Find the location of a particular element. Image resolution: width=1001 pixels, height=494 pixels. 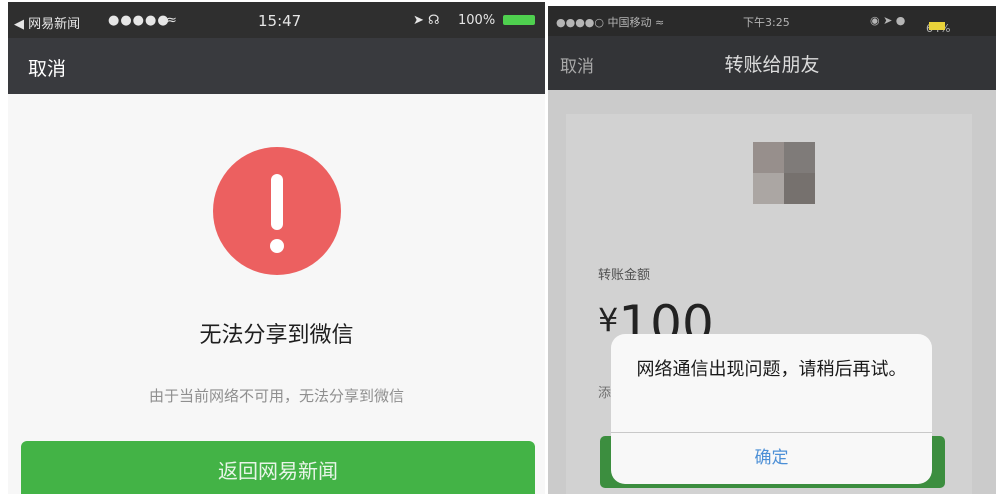

status-bar: ◀ 网易新闻 ●●●●● ≈ 15:47 ➤ ☊ 100% is located at coordinates (276, 20).